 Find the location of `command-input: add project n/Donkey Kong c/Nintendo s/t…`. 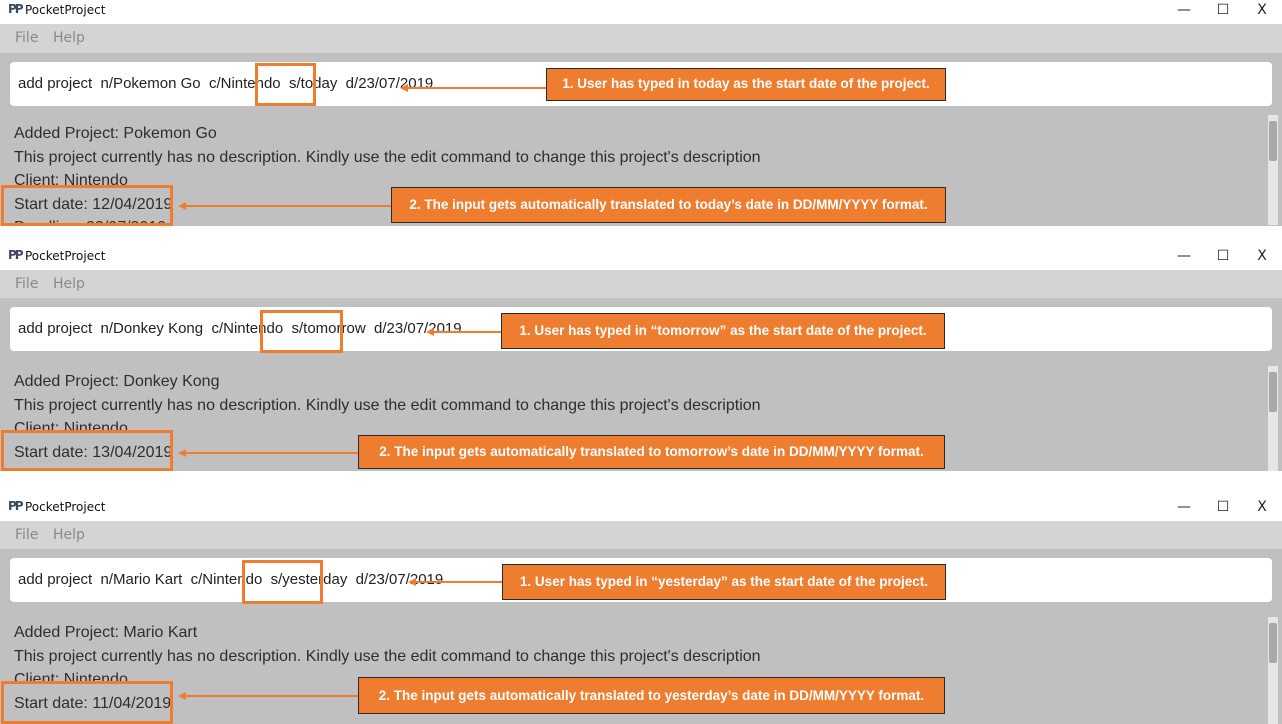

command-input: add project n/Donkey Kong c/Nintendo s/t… is located at coordinates (240, 328).